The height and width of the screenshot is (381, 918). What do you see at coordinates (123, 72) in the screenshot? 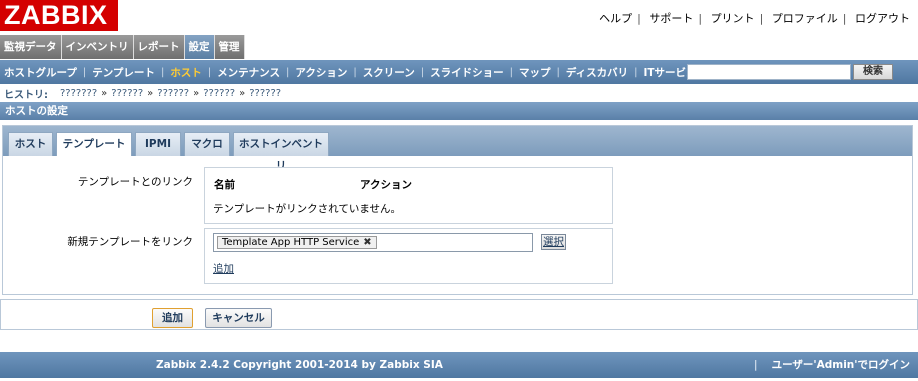
I see `sub-menu-templates: テンプレート` at bounding box center [123, 72].